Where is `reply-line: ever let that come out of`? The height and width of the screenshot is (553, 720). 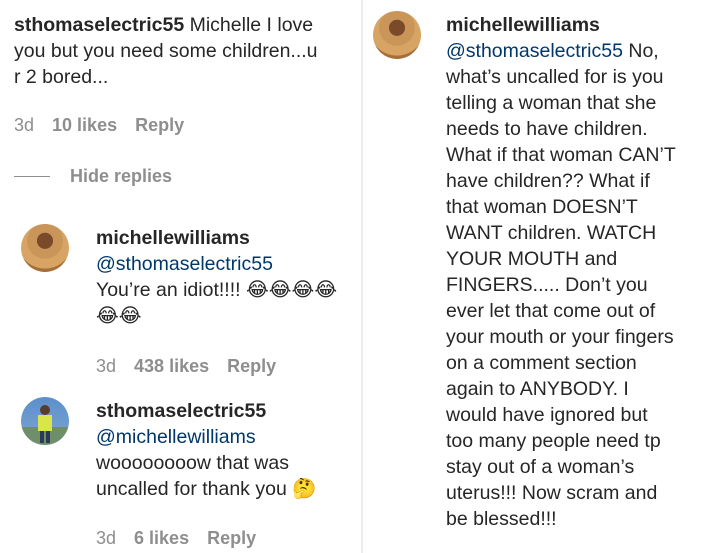 reply-line: ever let that come out of is located at coordinates (551, 311).